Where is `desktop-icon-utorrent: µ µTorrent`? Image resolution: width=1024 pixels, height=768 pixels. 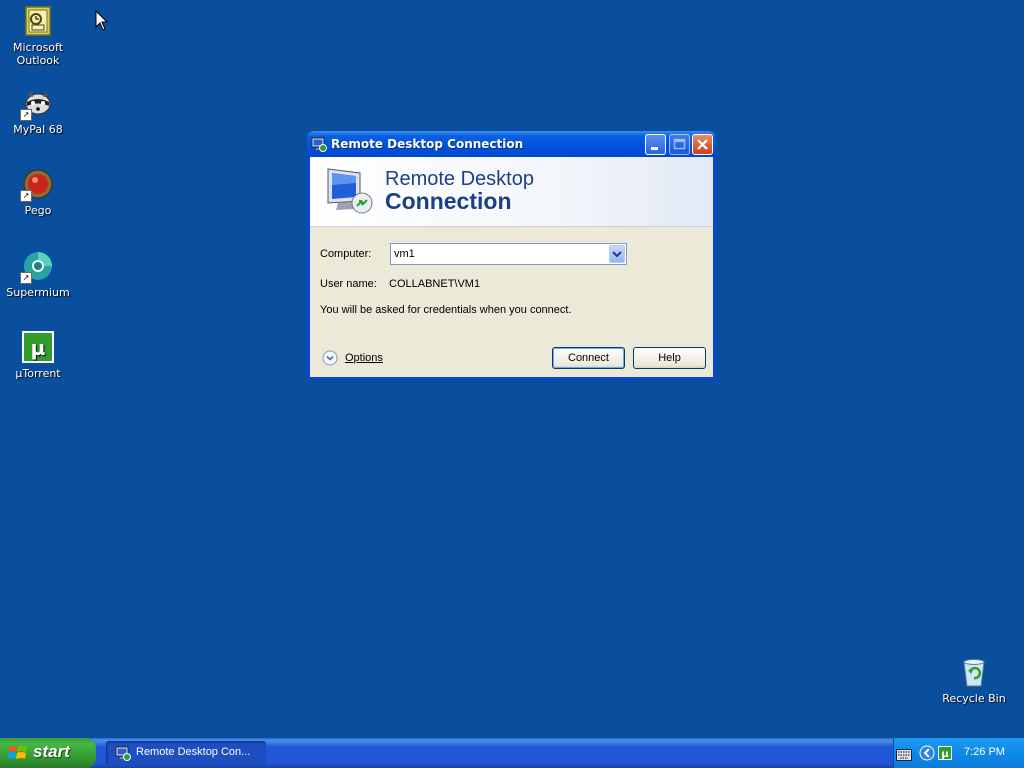 desktop-icon-utorrent: µ µTorrent is located at coordinates (38, 355).